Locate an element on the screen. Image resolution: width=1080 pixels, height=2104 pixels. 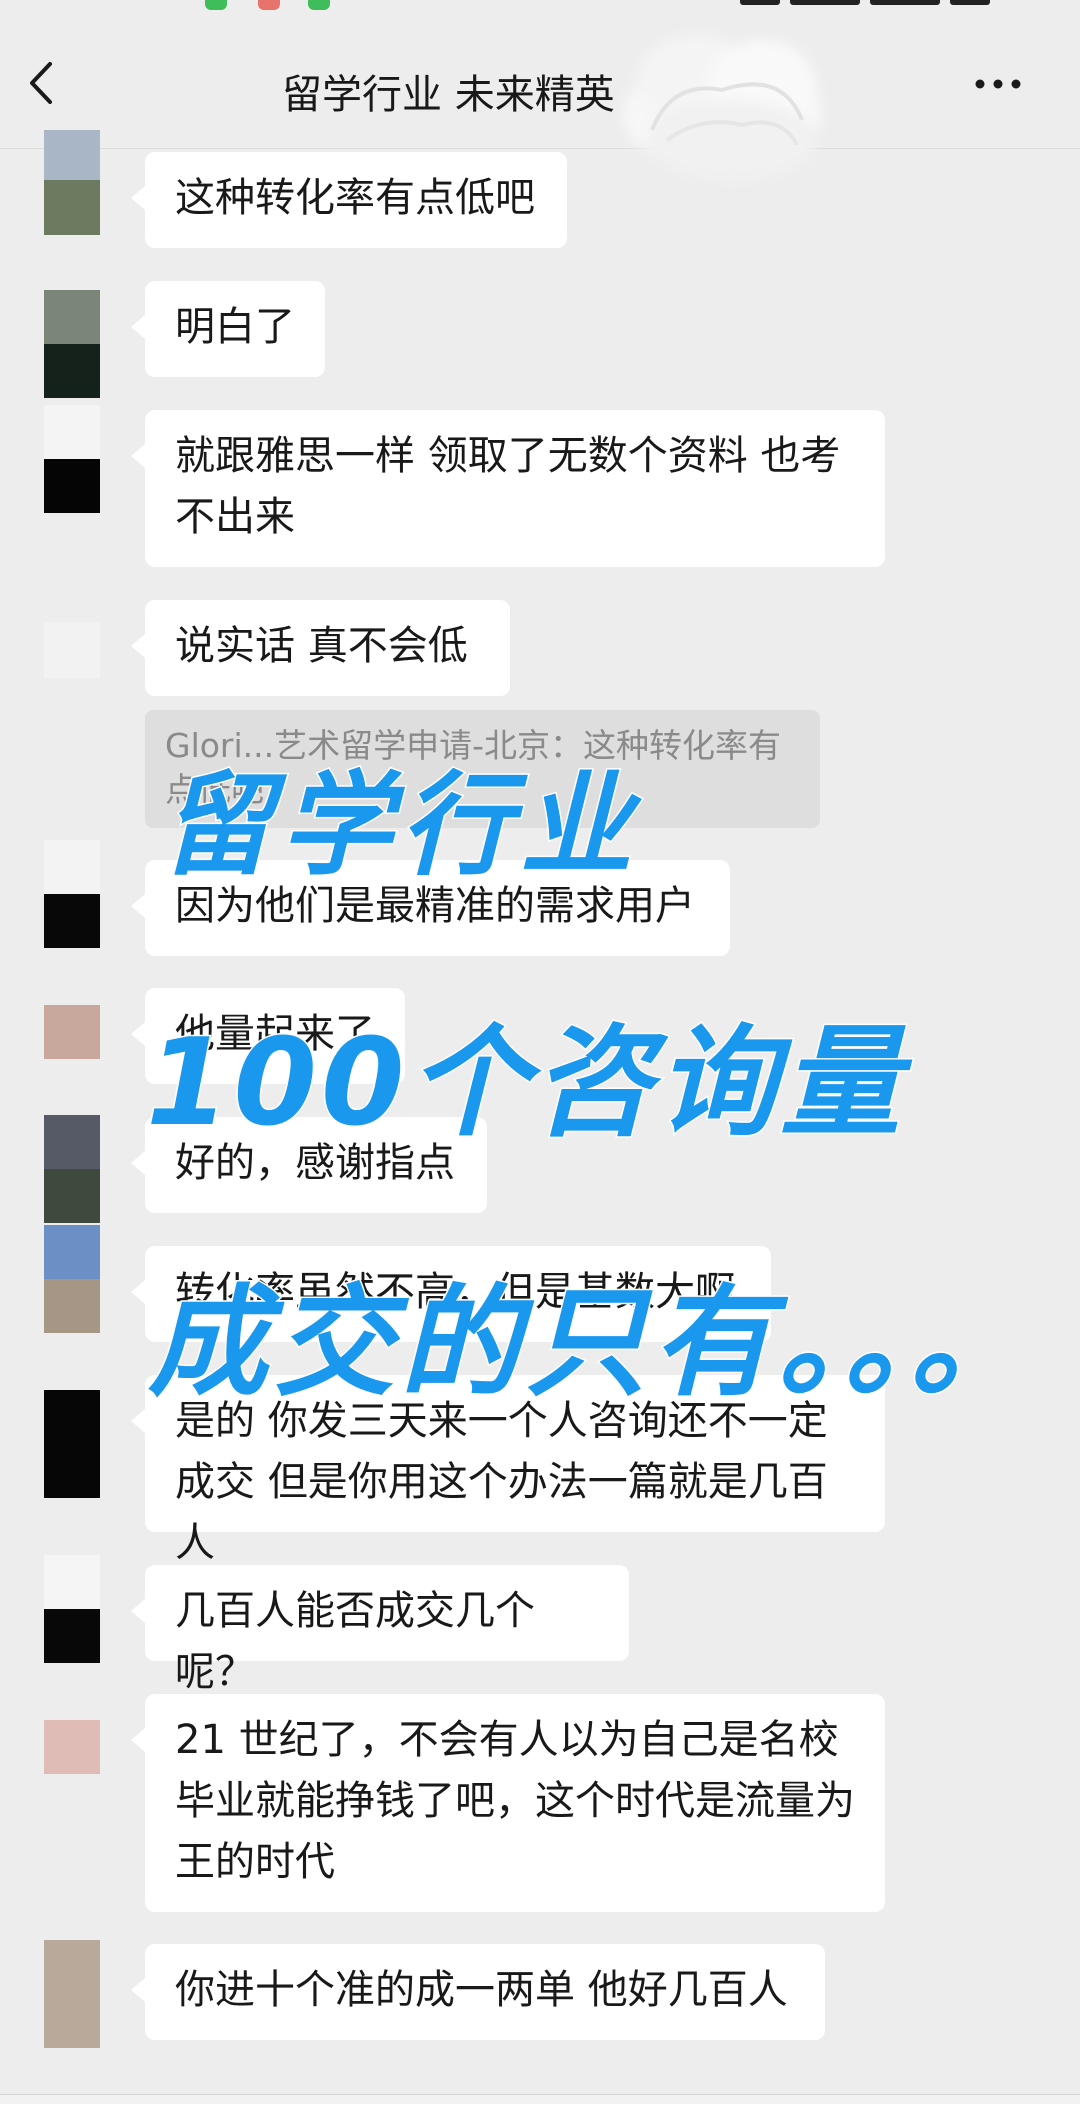
privacy-blur-mask is located at coordinates (722, 107).